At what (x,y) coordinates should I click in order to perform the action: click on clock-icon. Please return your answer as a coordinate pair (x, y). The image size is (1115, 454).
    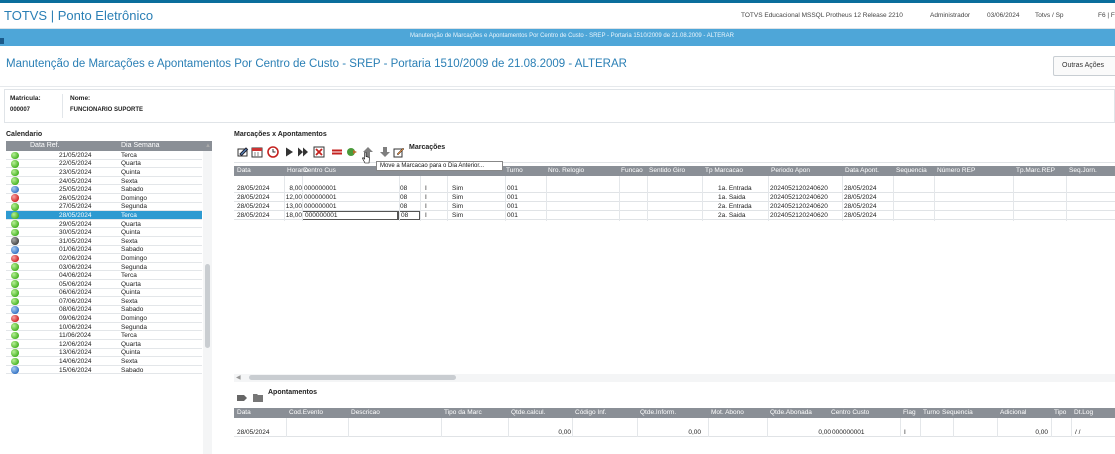
    Looking at the image, I should click on (273, 152).